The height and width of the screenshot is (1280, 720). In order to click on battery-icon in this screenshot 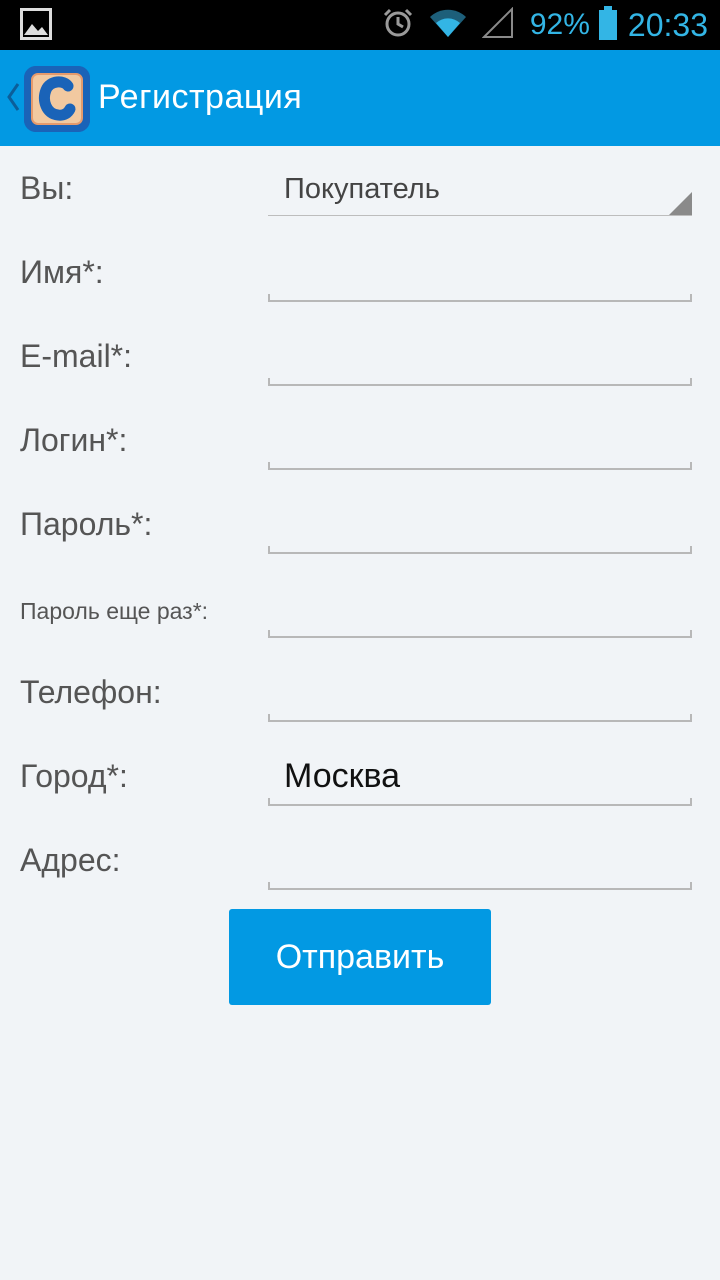, I will do `click(608, 25)`.